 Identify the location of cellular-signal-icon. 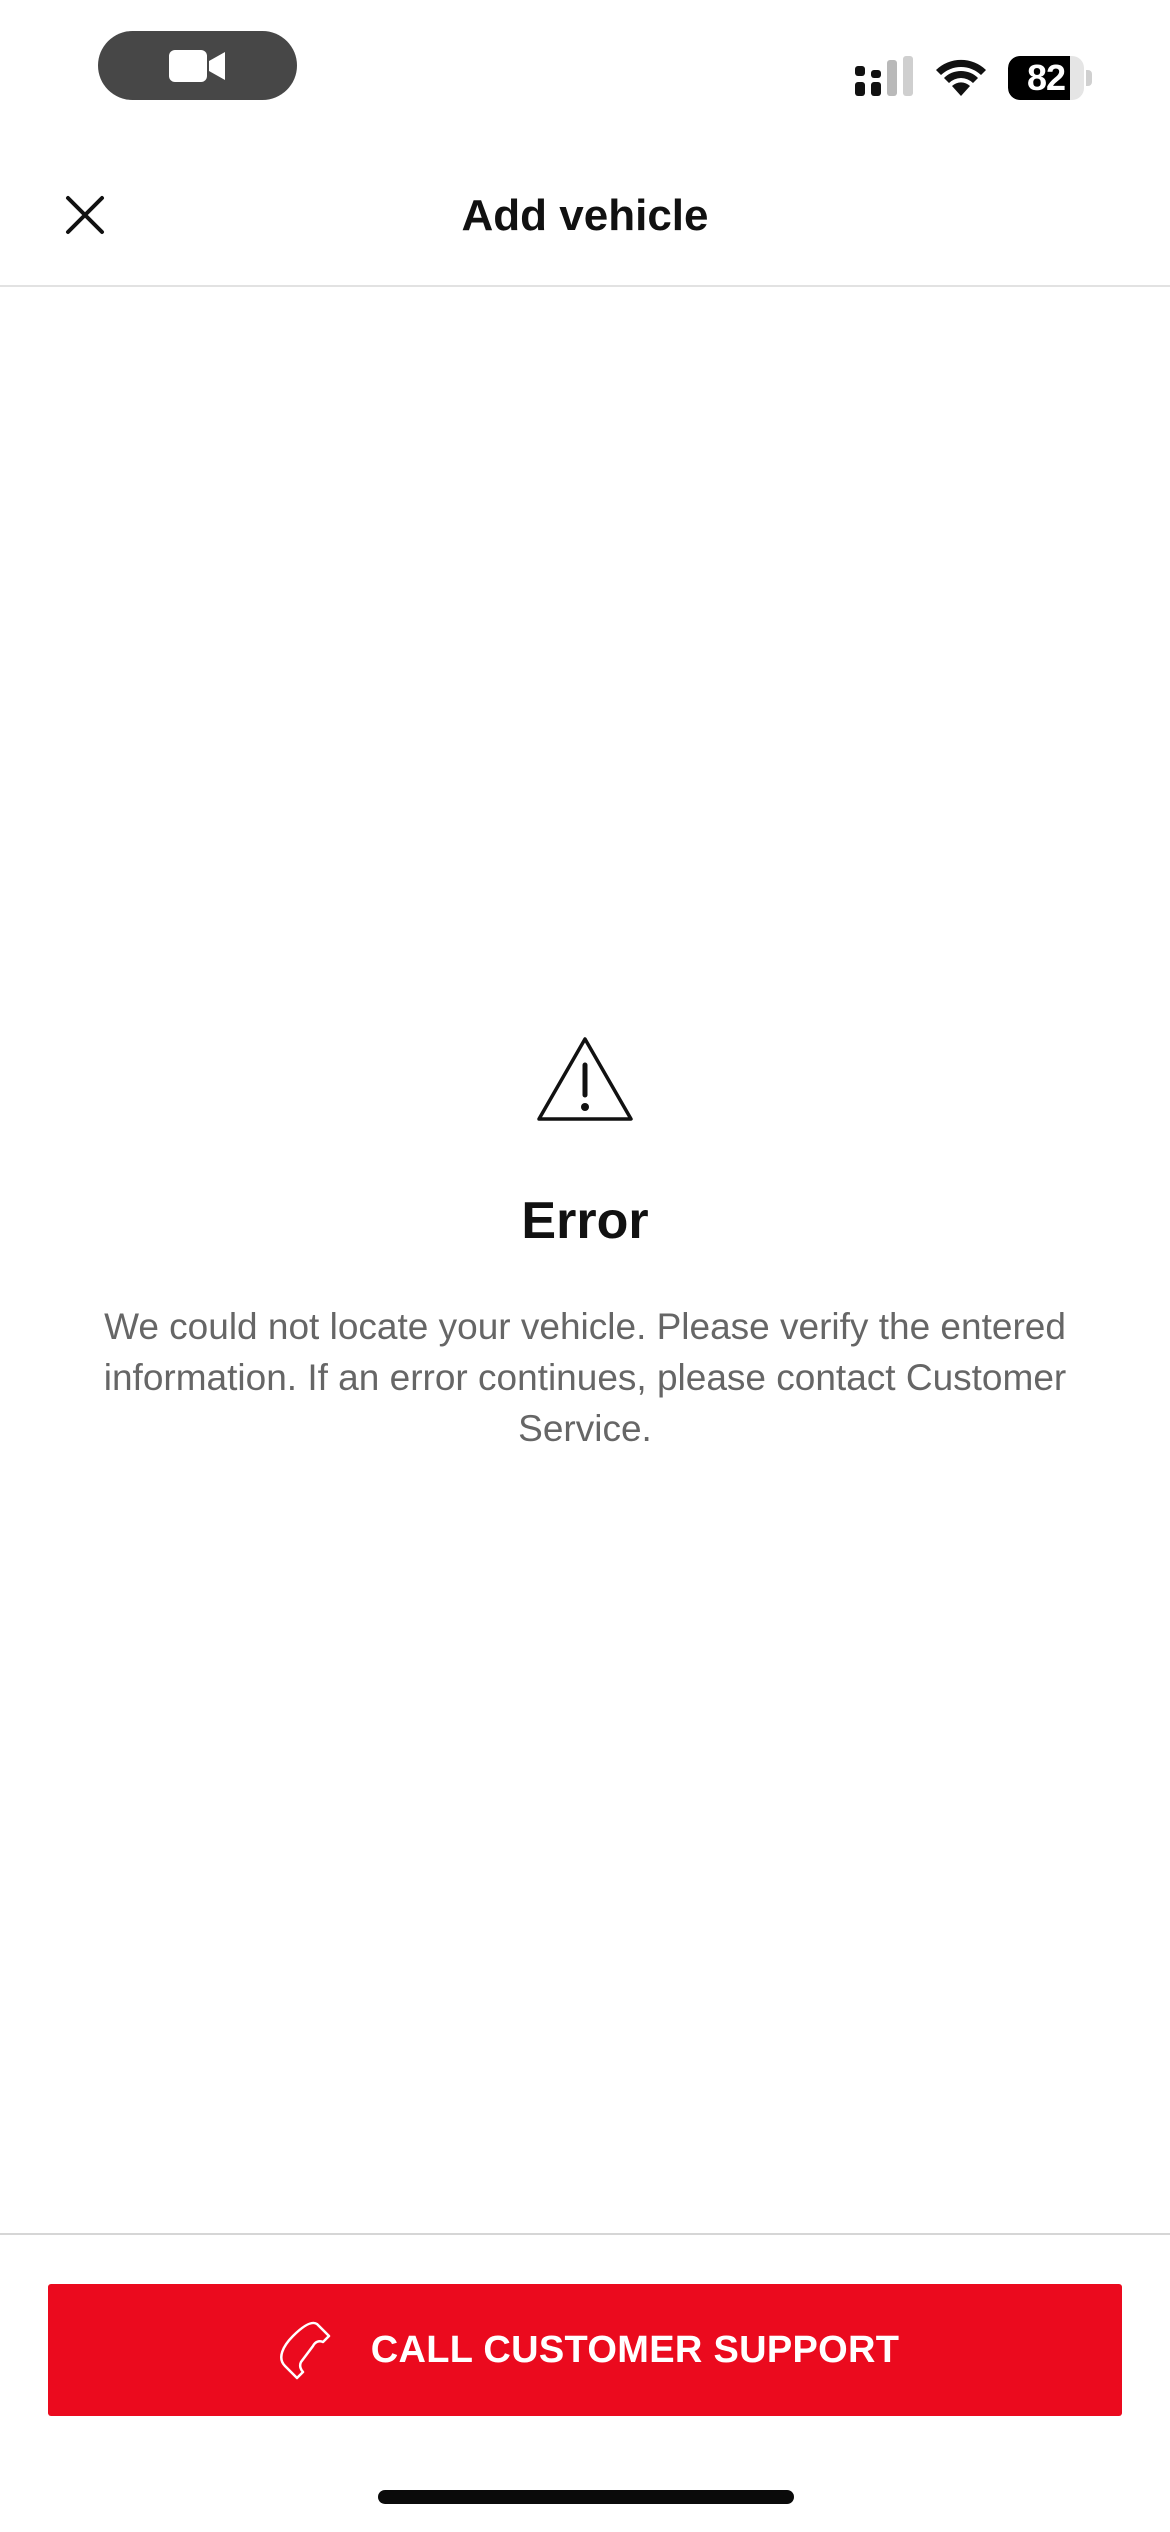
(884, 76).